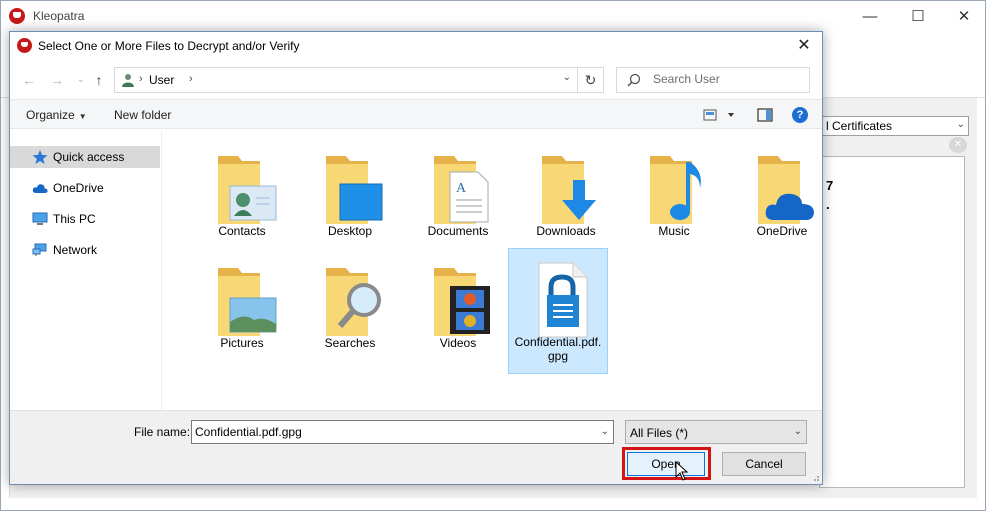  Describe the element at coordinates (142, 115) in the screenshot. I see `new-folder-button: New folder` at that location.